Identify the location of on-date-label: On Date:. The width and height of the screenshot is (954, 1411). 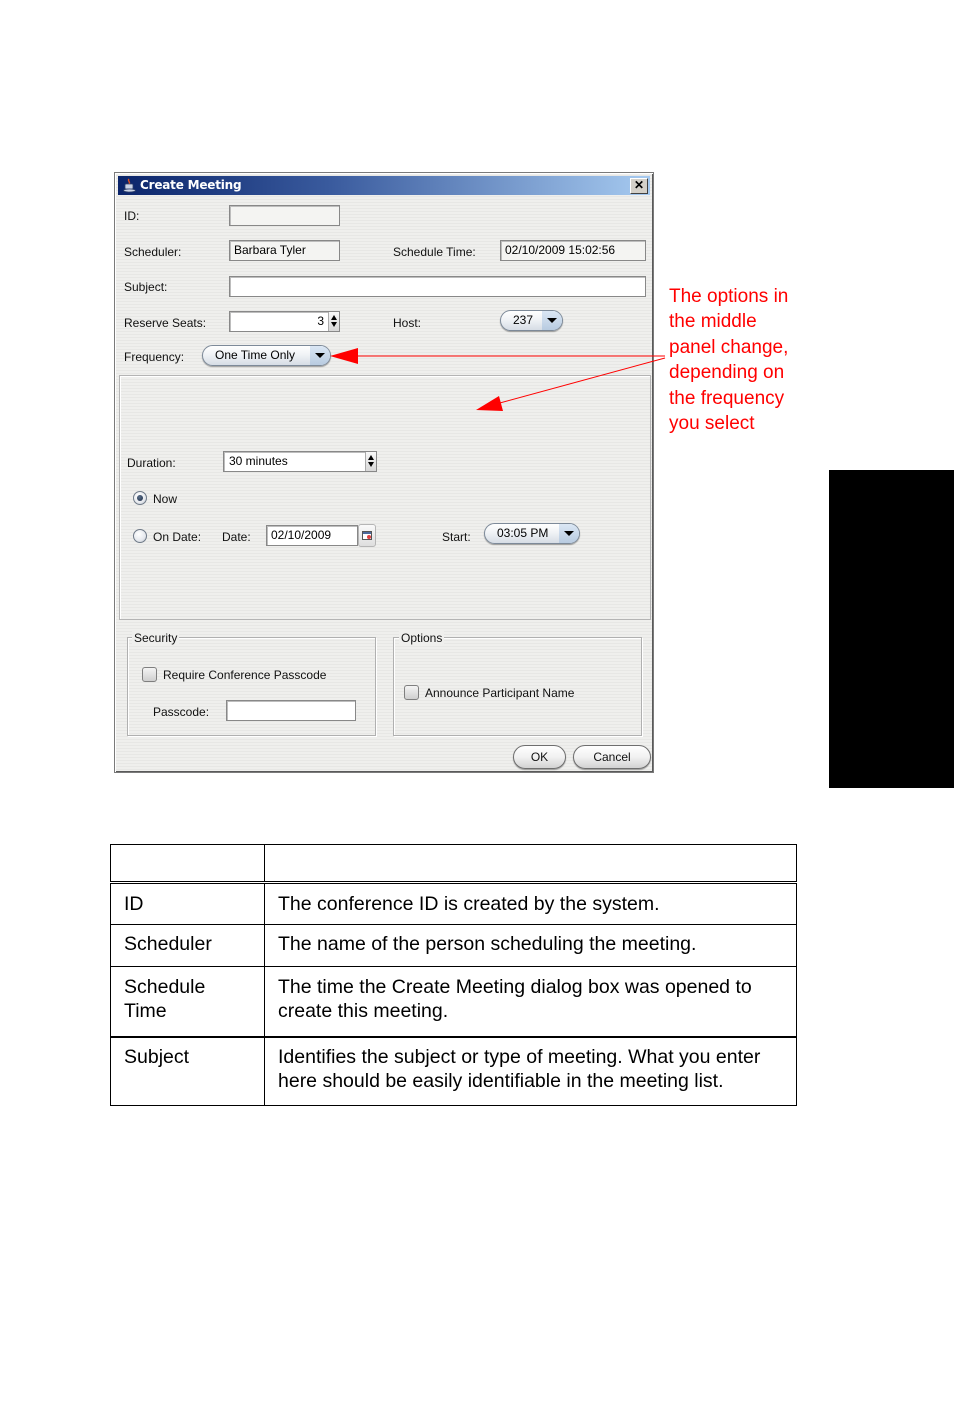
(177, 537).